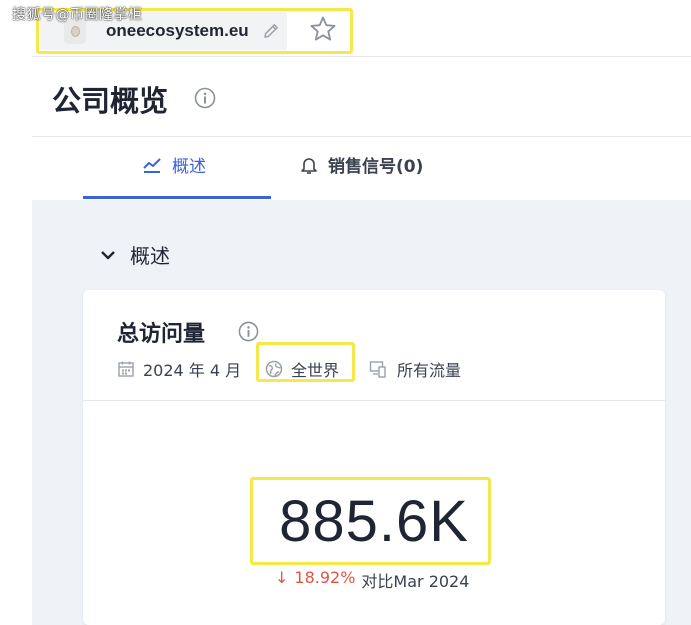 The width and height of the screenshot is (691, 625). What do you see at coordinates (126, 369) in the screenshot?
I see `calendar-icon` at bounding box center [126, 369].